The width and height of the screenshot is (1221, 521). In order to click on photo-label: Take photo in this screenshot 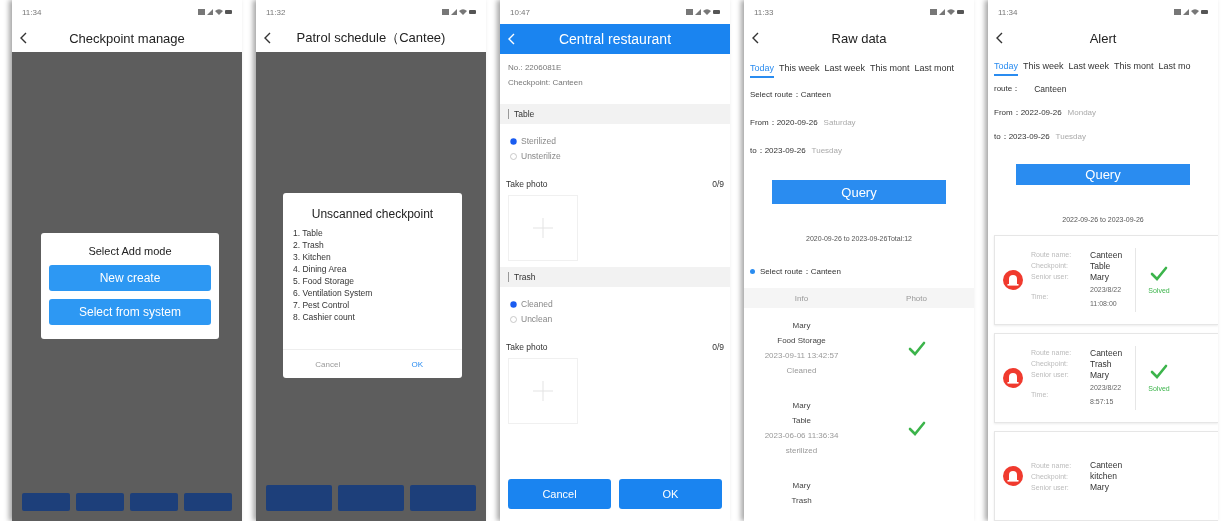, I will do `click(527, 184)`.